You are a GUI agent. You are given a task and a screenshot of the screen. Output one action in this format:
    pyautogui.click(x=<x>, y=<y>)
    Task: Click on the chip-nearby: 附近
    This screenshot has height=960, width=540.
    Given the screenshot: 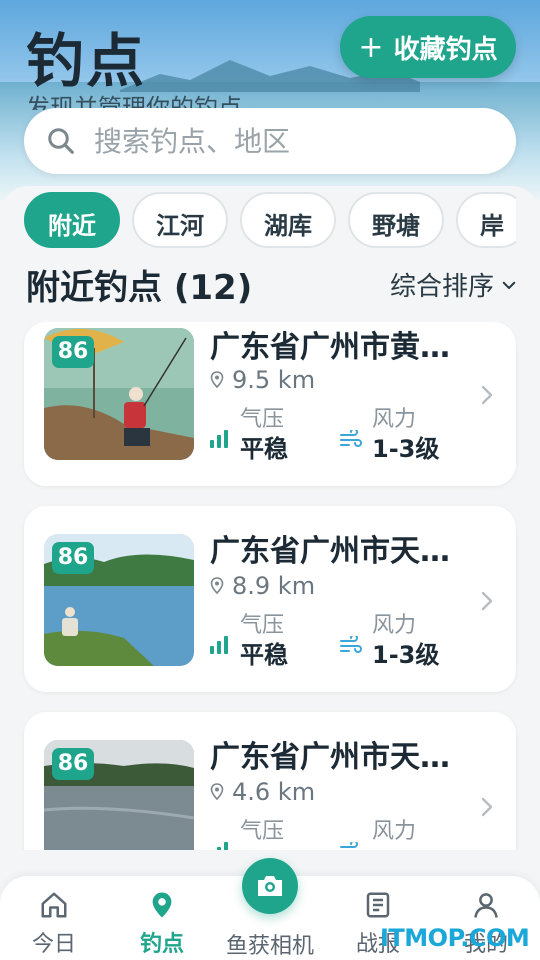 What is the action you would take?
    pyautogui.click(x=72, y=220)
    